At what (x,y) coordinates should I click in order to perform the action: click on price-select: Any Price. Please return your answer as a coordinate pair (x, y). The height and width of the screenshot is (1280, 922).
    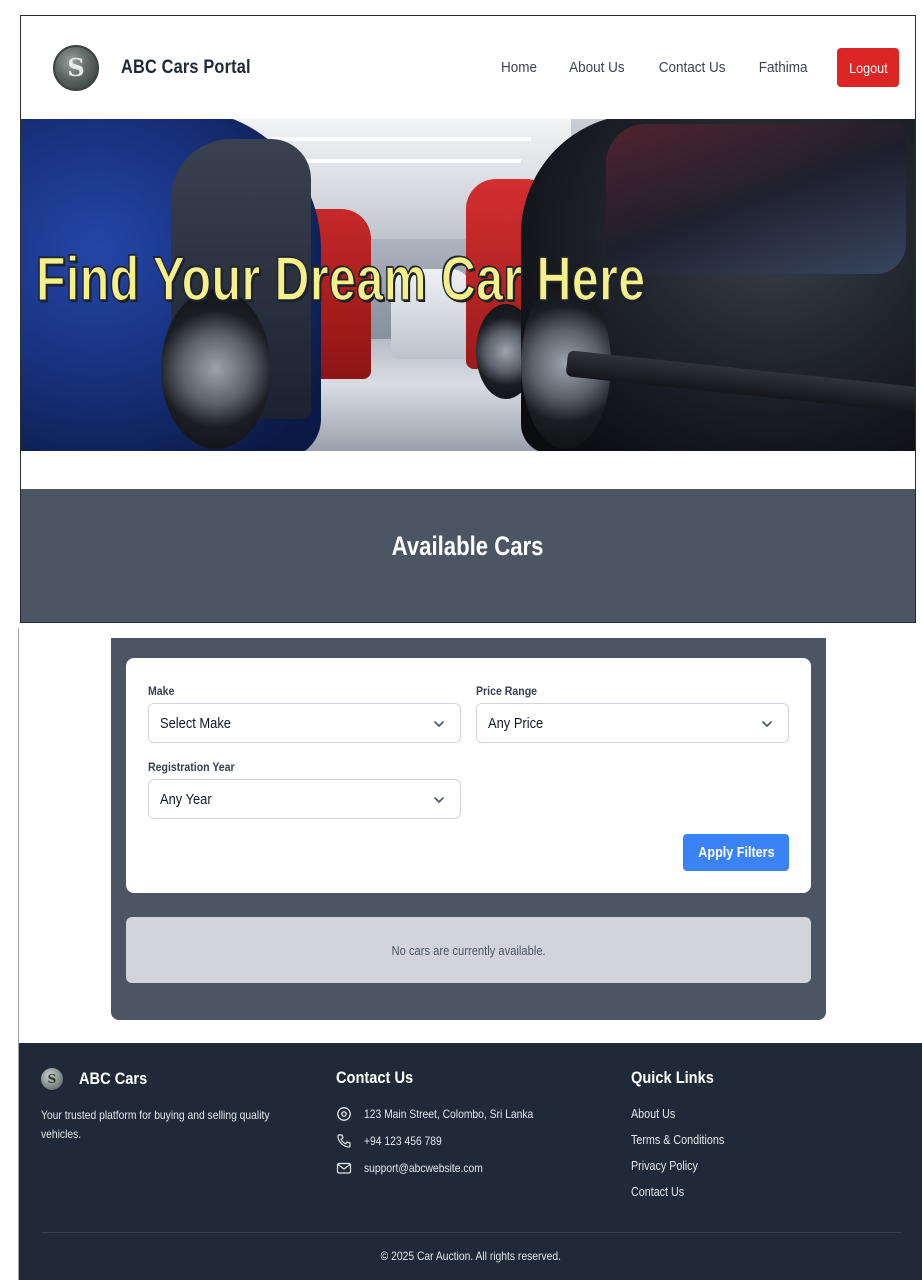
    Looking at the image, I should click on (632, 723).